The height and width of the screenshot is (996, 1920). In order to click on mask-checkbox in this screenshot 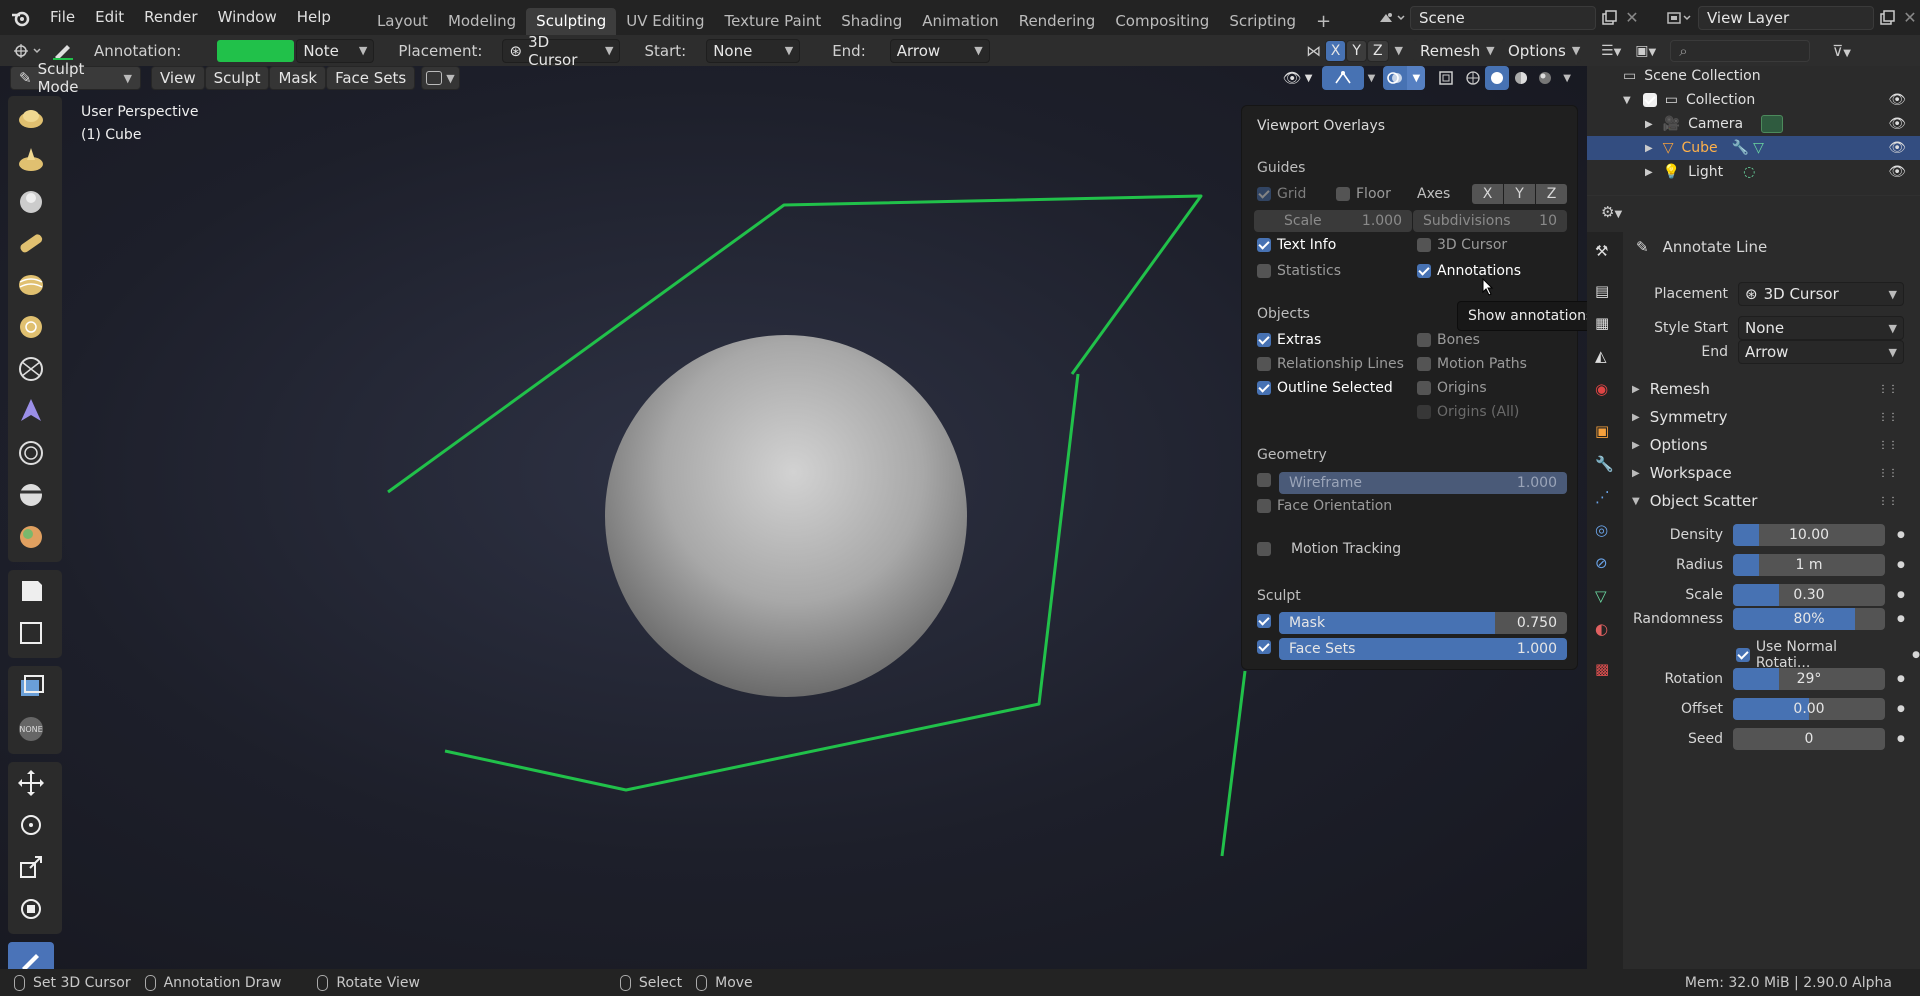, I will do `click(1264, 621)`.